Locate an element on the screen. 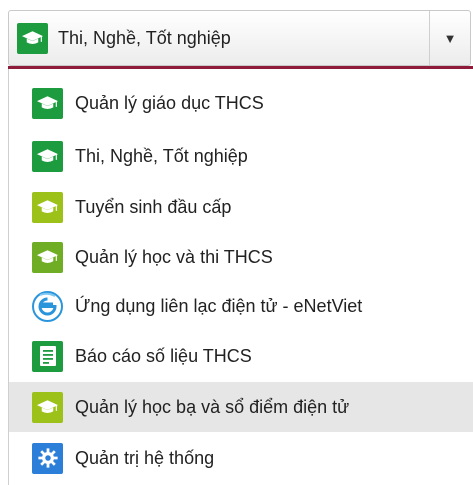 The height and width of the screenshot is (485, 473). menu-item-label: Tuyển sinh đầu cấp is located at coordinates (153, 206).